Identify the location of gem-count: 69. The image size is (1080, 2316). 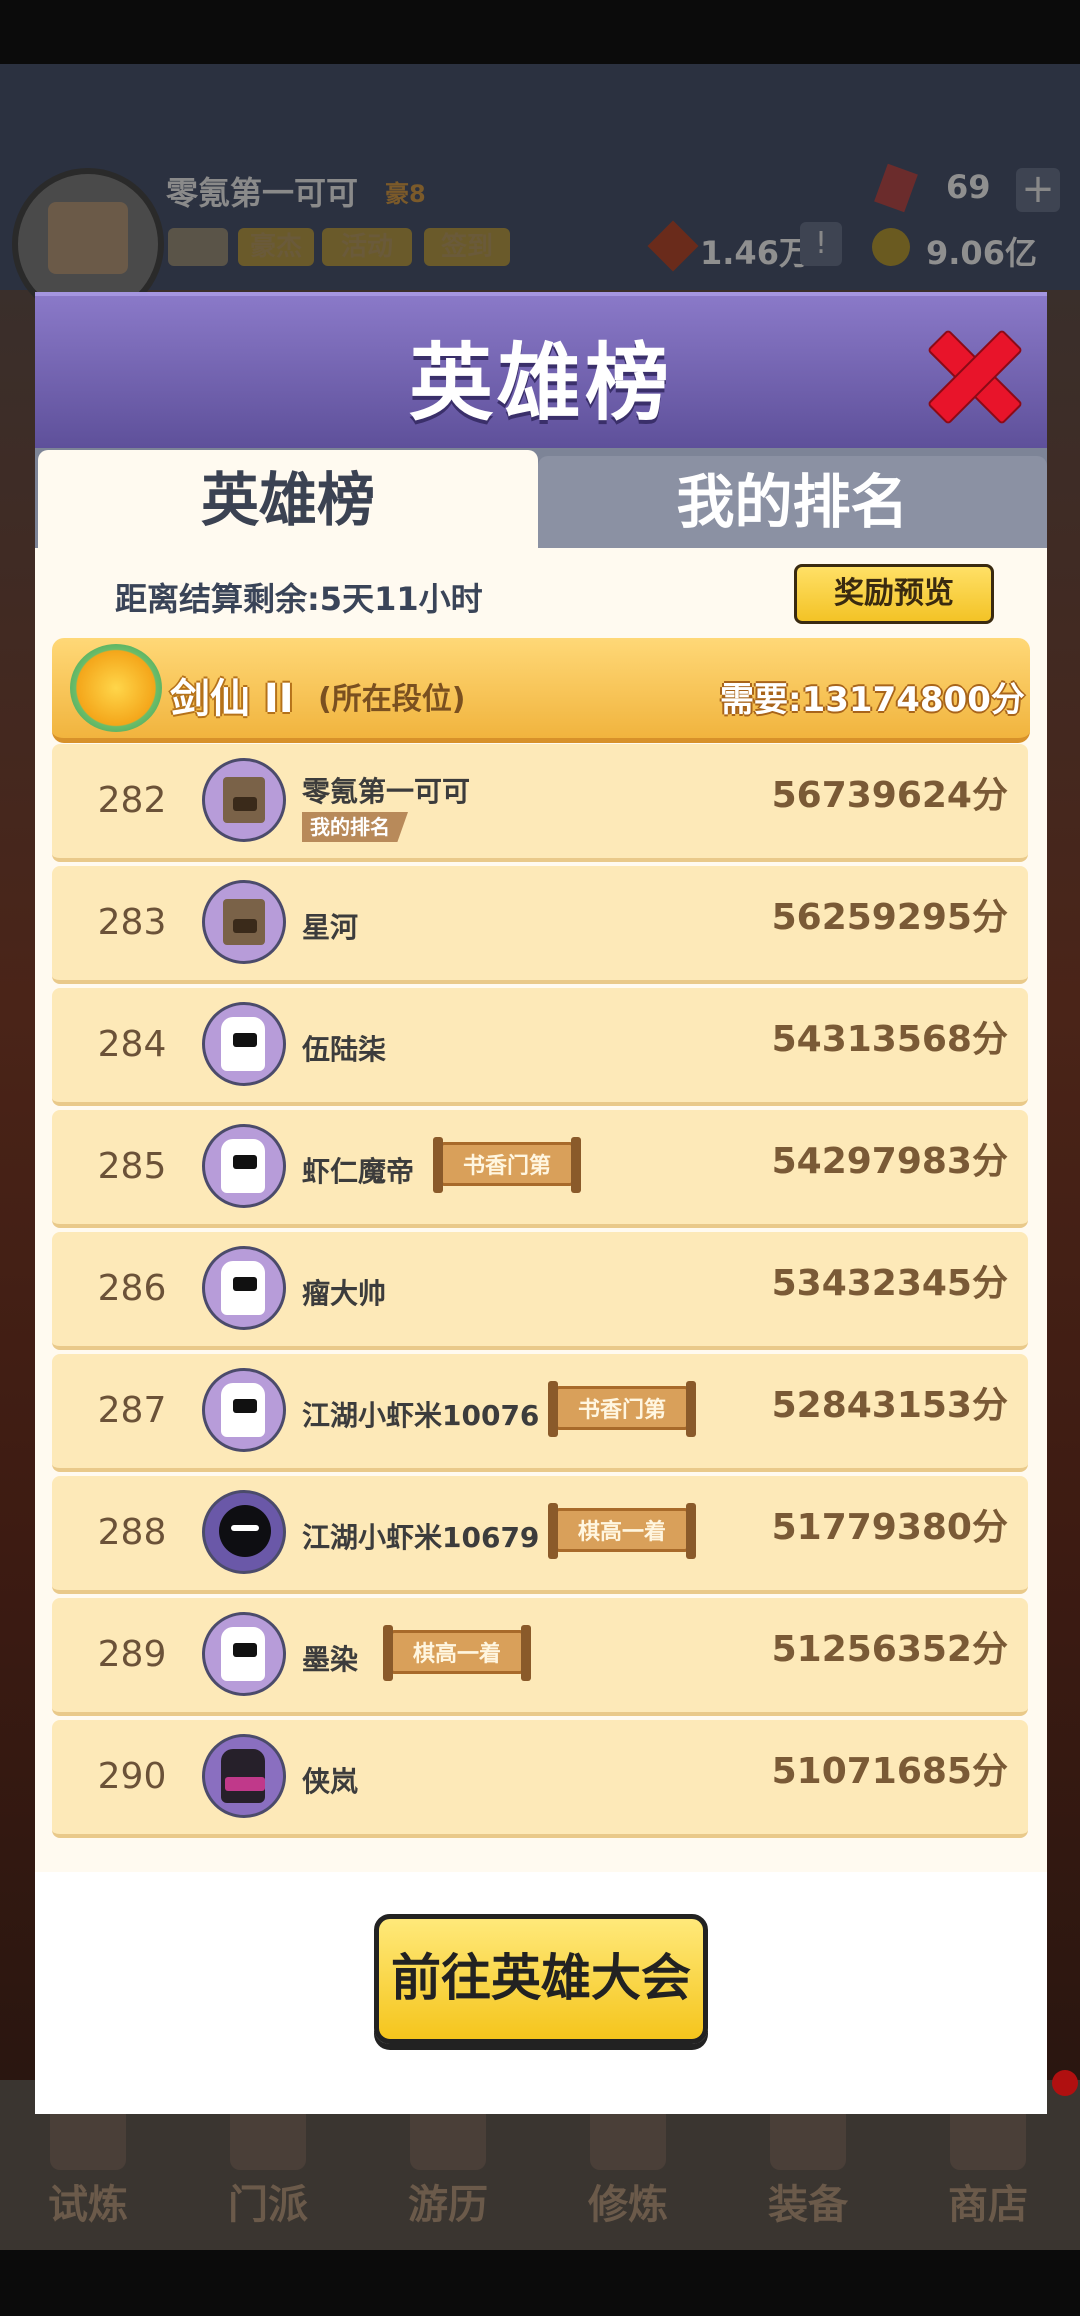
(968, 187).